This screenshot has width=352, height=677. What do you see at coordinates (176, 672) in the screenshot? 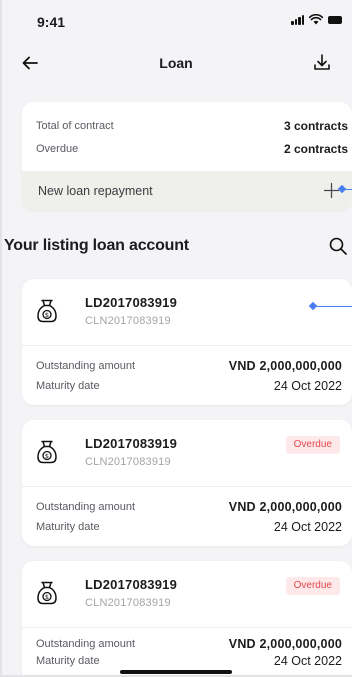
I see `home-indicator` at bounding box center [176, 672].